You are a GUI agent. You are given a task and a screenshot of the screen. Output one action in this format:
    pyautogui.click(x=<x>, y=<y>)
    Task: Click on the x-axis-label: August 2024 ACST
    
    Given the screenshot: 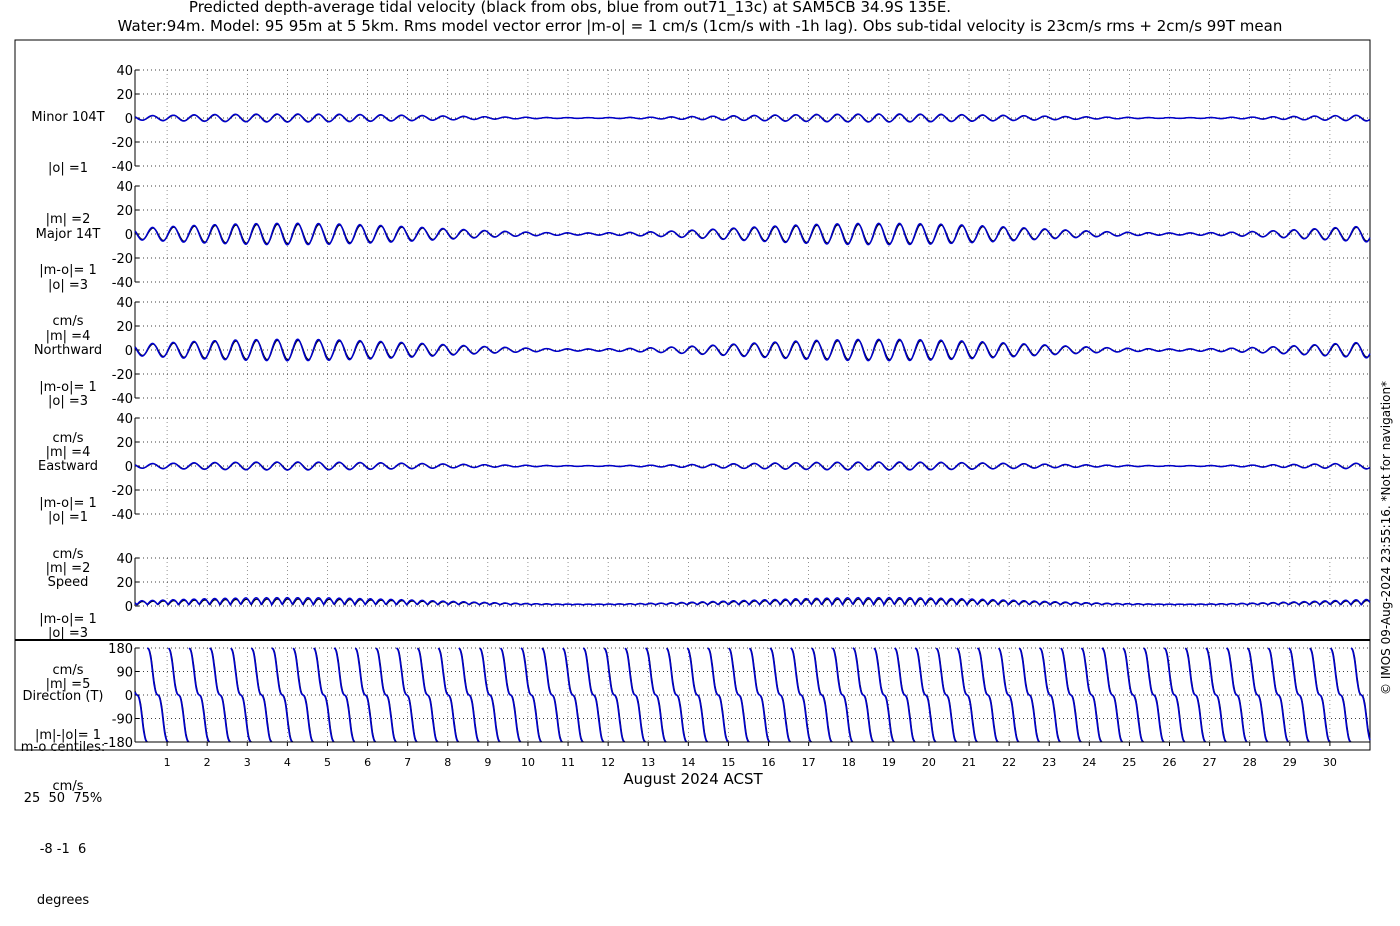 What is the action you would take?
    pyautogui.click(x=693, y=779)
    